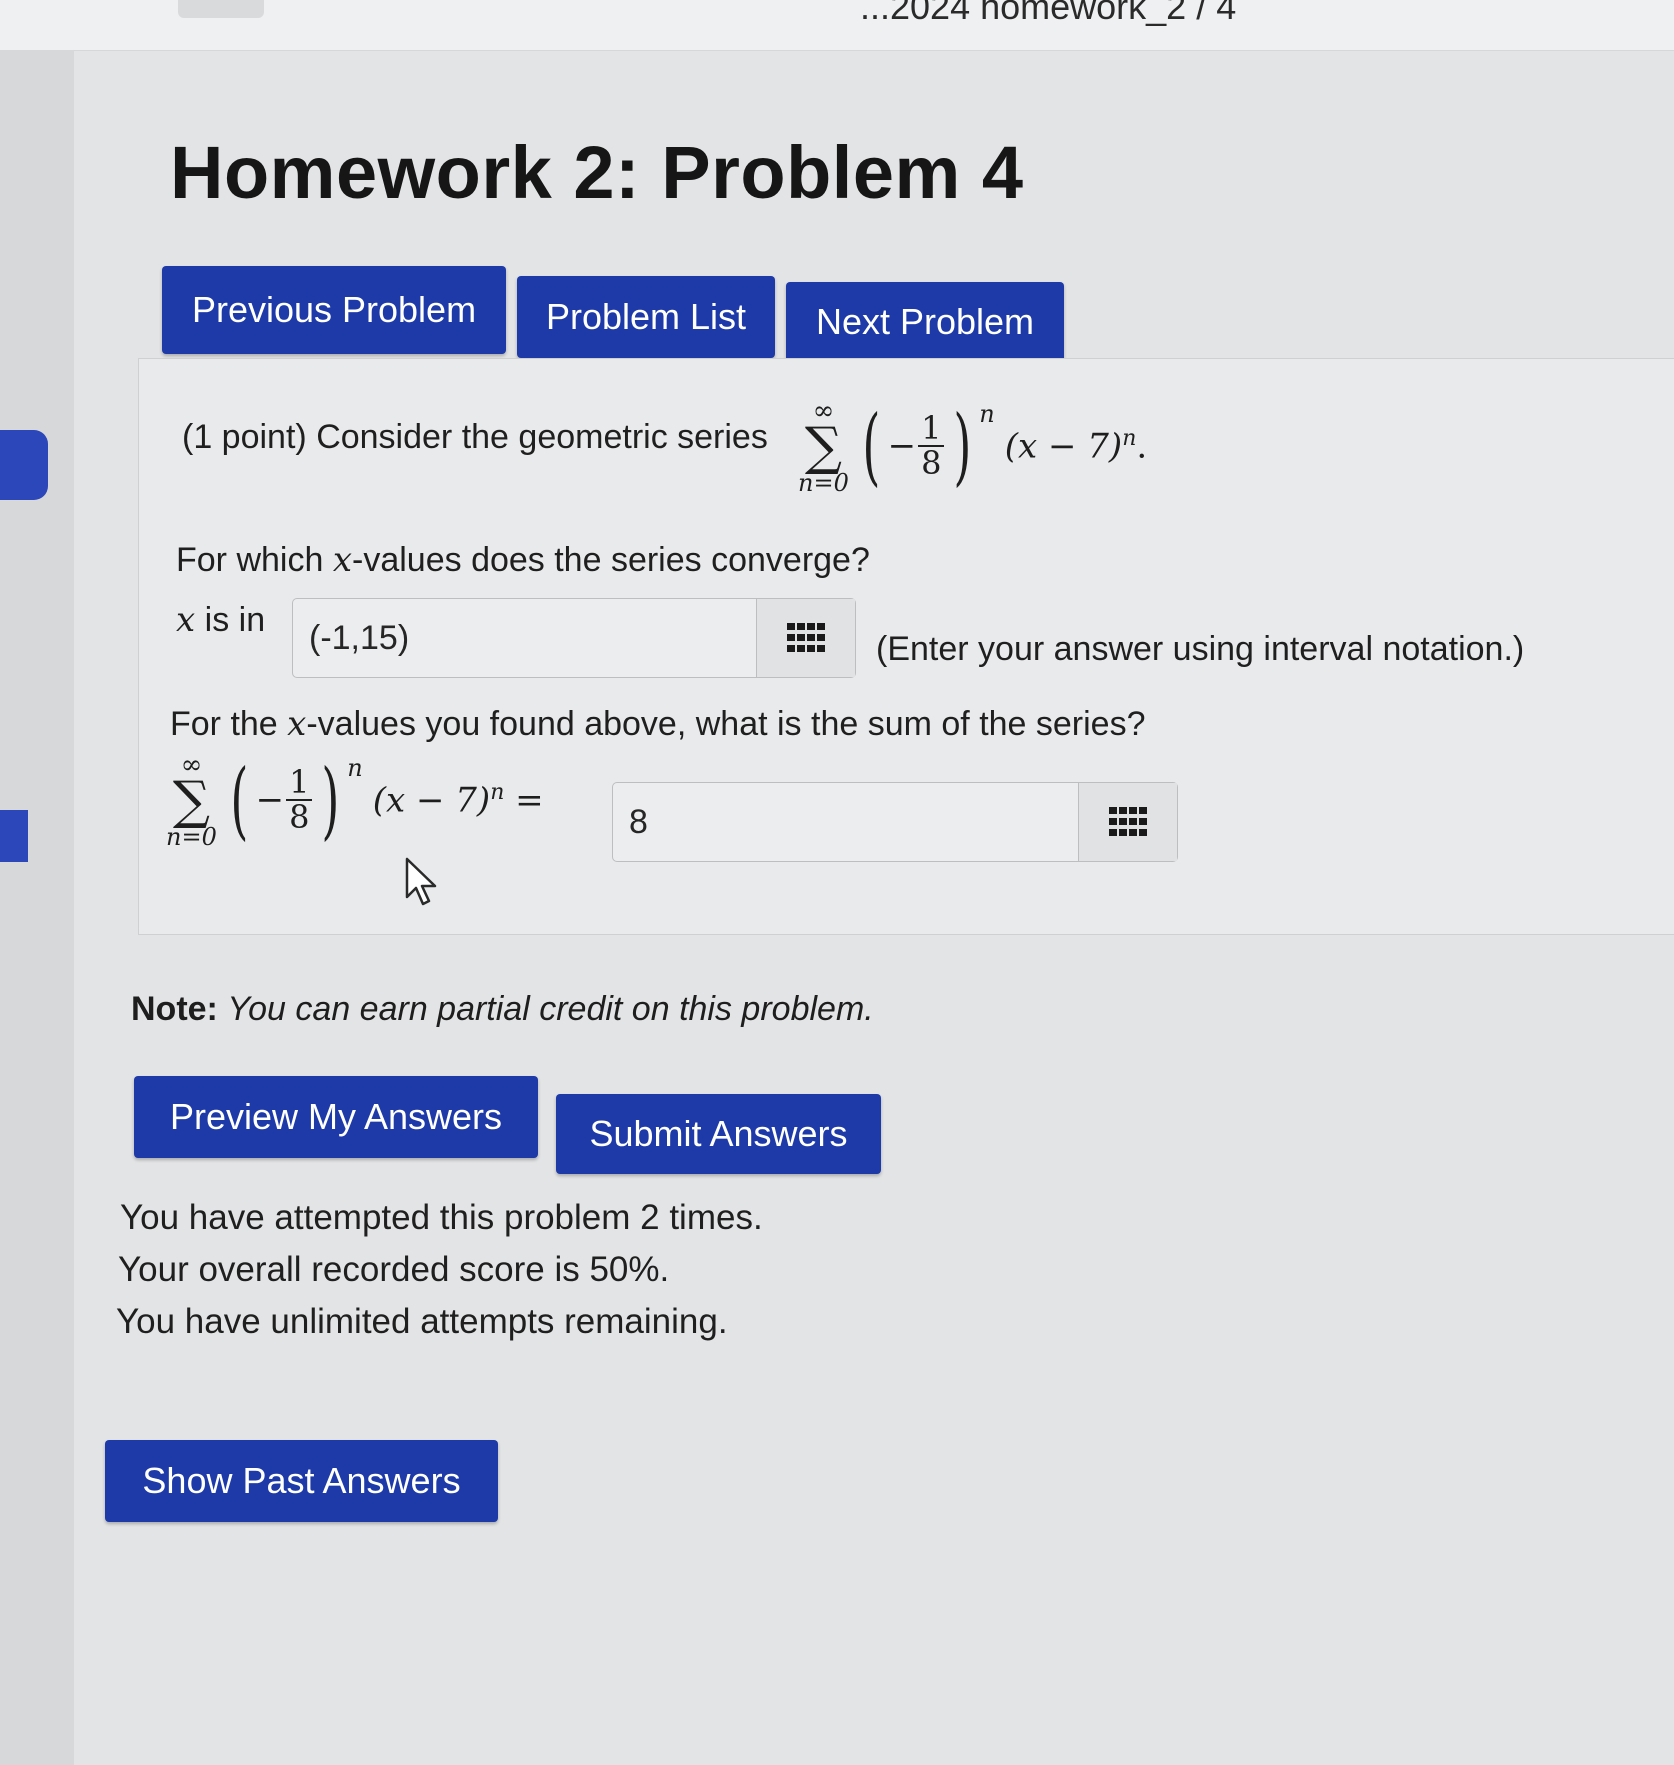 Image resolution: width=1674 pixels, height=1765 pixels. Describe the element at coordinates (925, 322) in the screenshot. I see `next-problem-button: Next Problem` at that location.